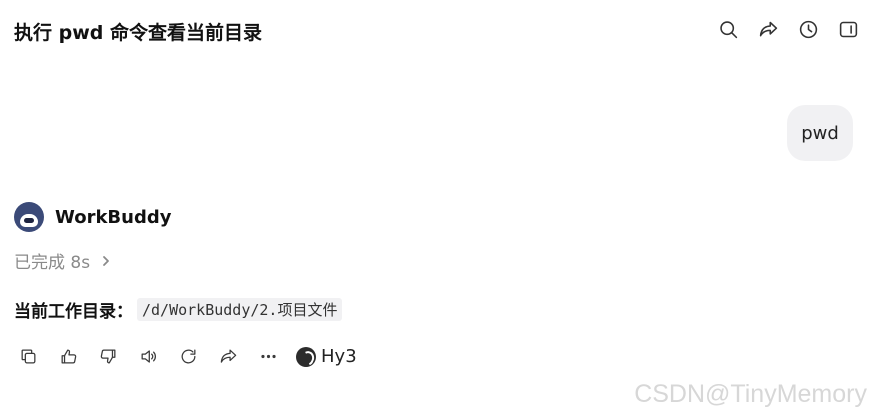 This screenshot has width=875, height=413. I want to click on thumbs-down-icon, so click(108, 357).